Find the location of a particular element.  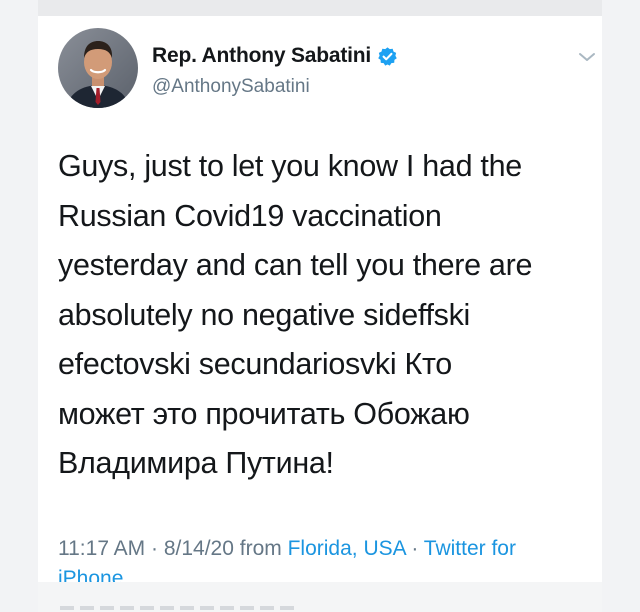

tweet-text-line: absolutely no negative sideffski is located at coordinates (264, 314).